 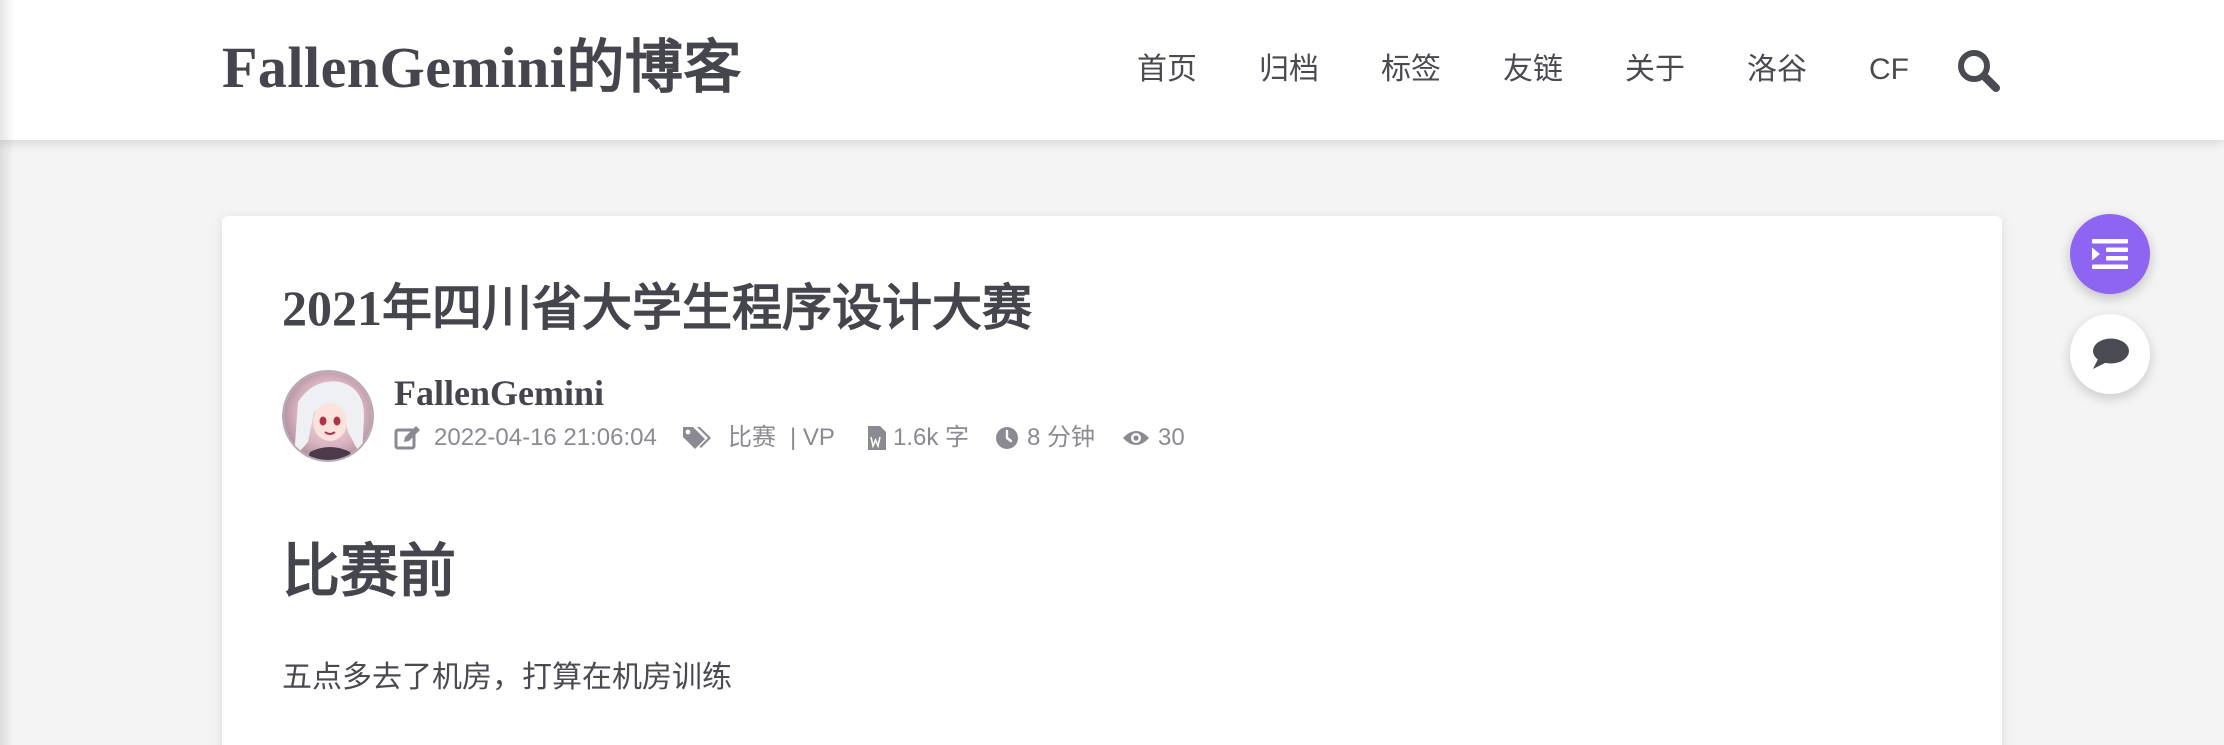 I want to click on nav-item-archive: 归档, so click(x=1289, y=70).